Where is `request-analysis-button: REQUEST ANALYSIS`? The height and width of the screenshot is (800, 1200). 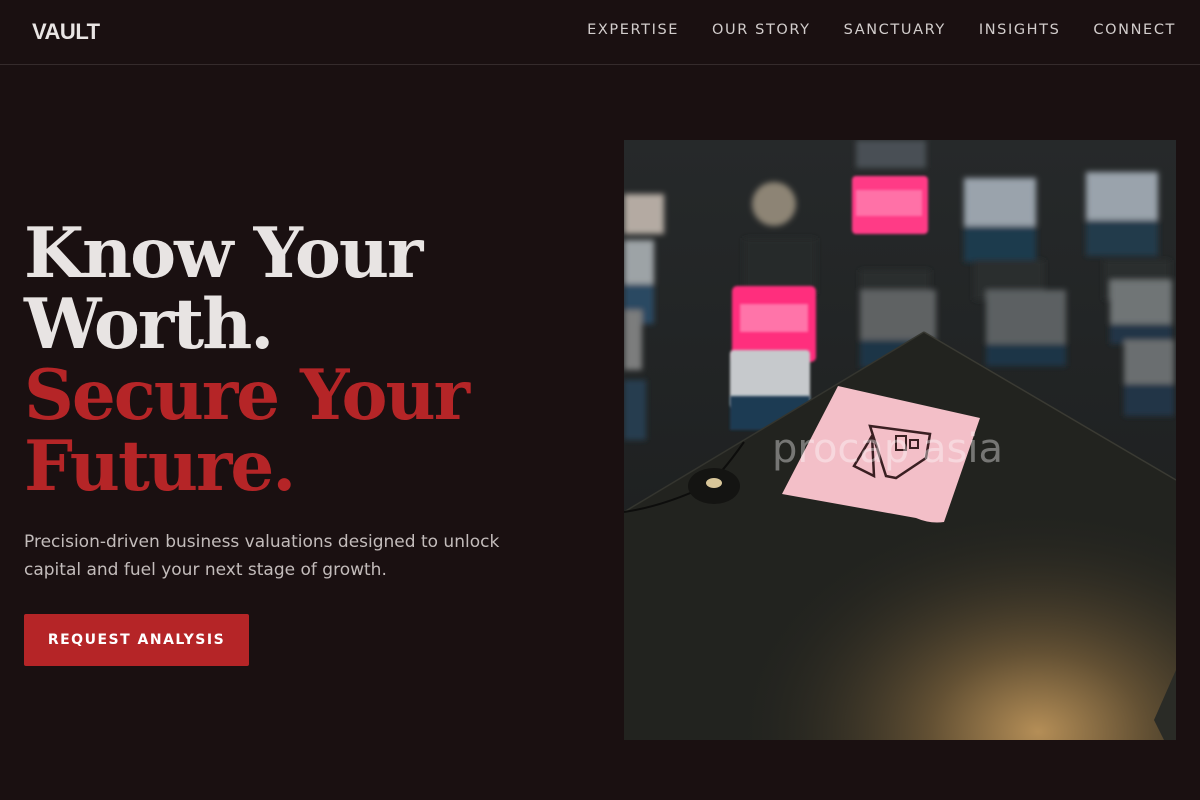 request-analysis-button: REQUEST ANALYSIS is located at coordinates (136, 640).